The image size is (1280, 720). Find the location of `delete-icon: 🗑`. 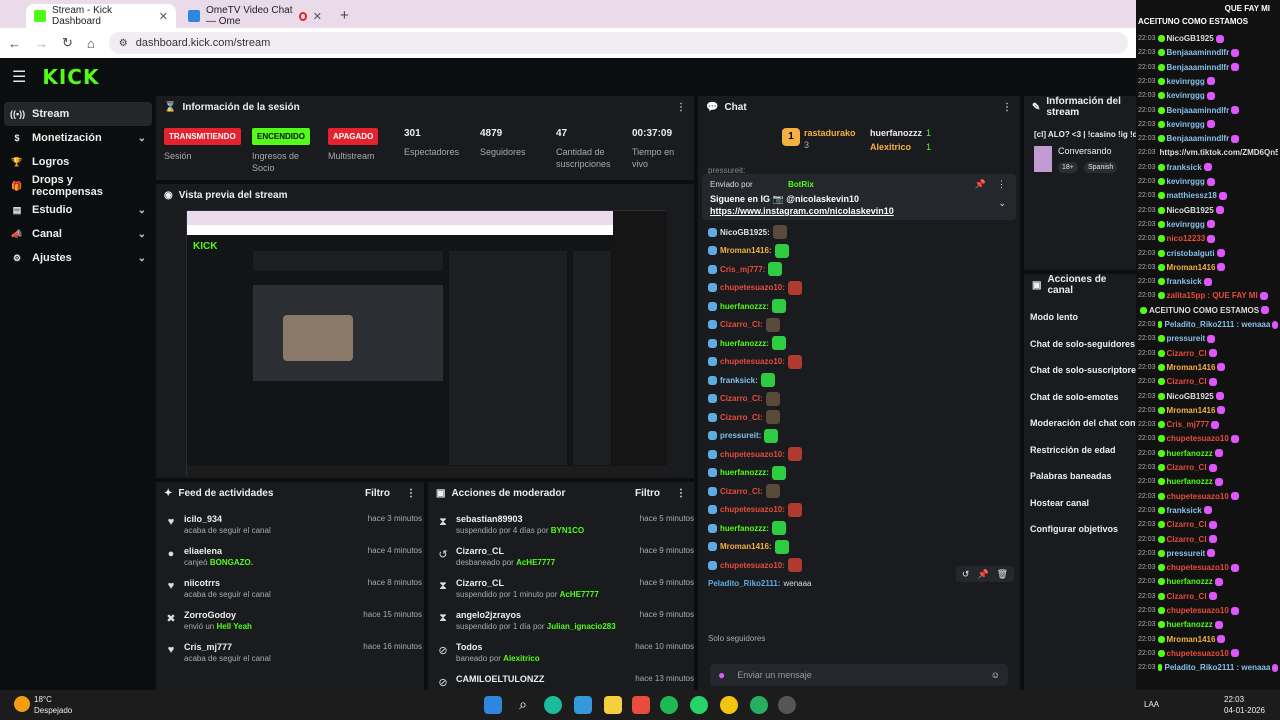

delete-icon: 🗑 is located at coordinates (1002, 574).